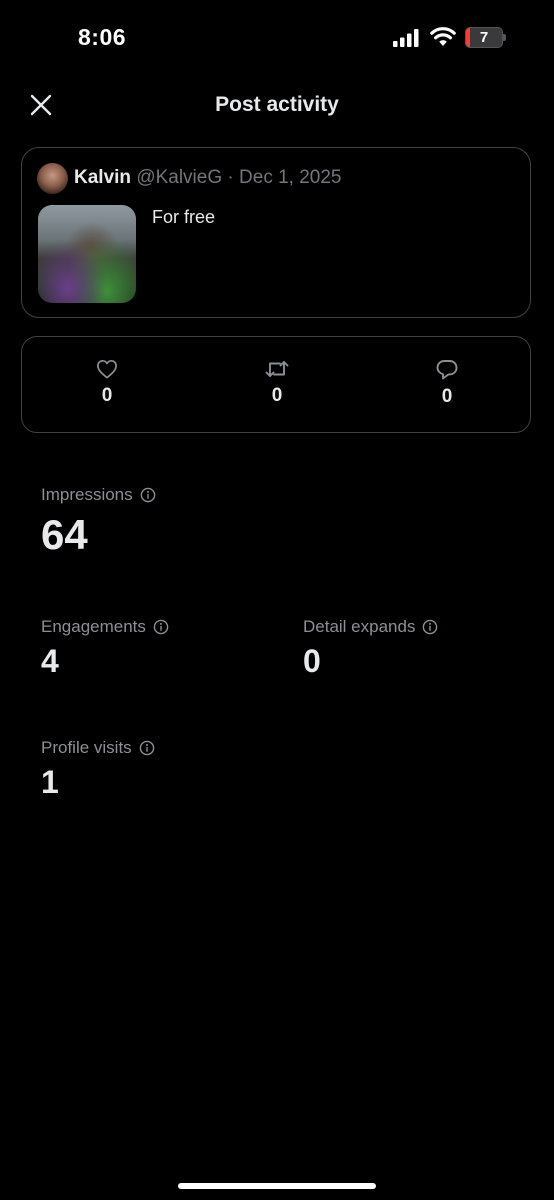 This screenshot has height=1200, width=554. Describe the element at coordinates (64, 534) in the screenshot. I see `impressions-value: 64` at that location.